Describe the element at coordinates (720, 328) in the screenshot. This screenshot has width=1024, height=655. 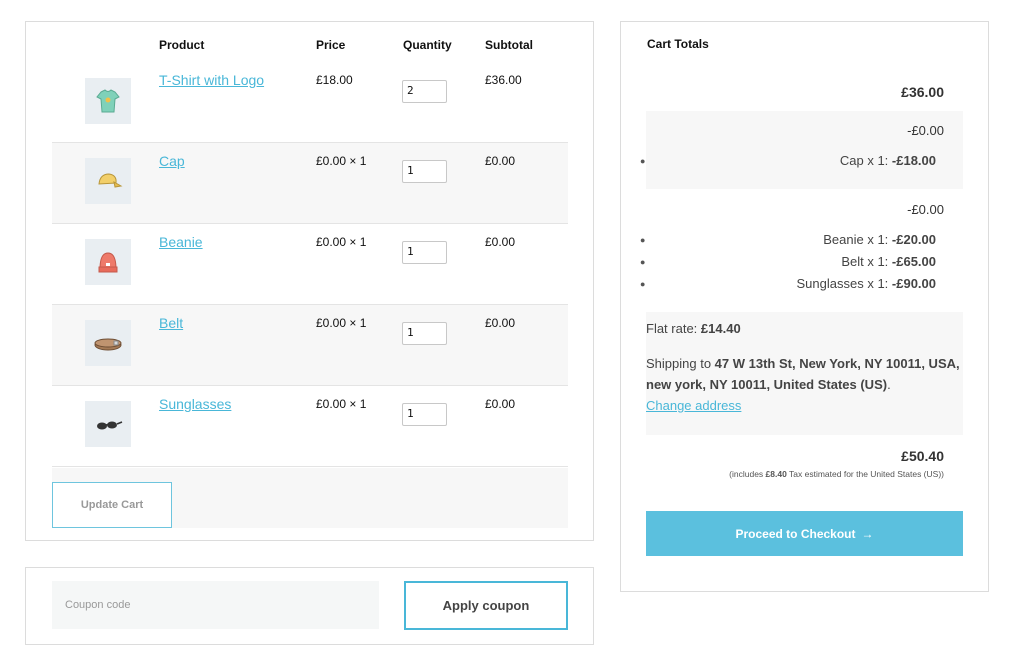
I see `flat-rate-value: £14.40` at that location.